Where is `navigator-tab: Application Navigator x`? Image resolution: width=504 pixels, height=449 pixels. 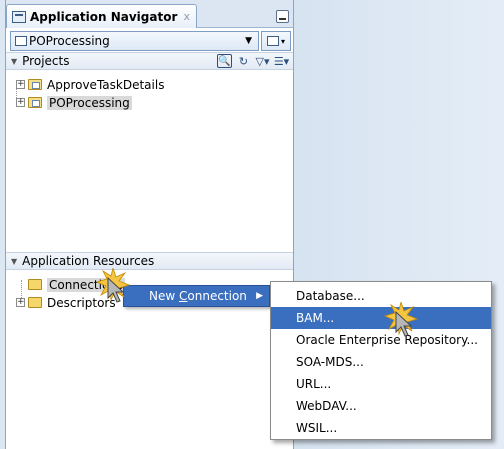 navigator-tab: Application Navigator x is located at coordinates (101, 16).